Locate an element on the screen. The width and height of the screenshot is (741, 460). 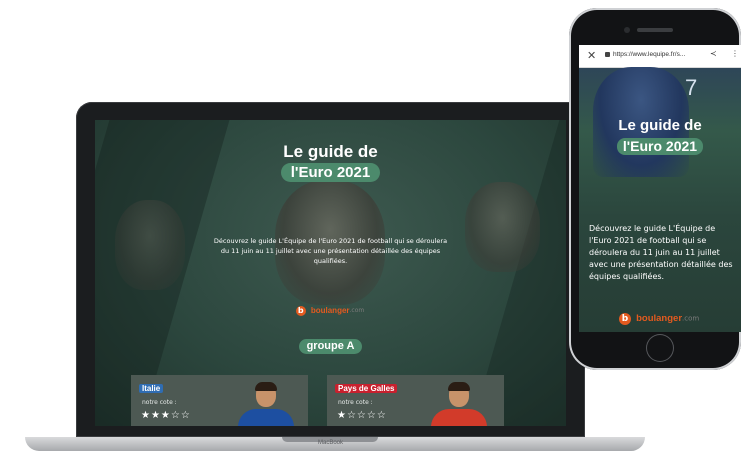
close-icon: ✕ is located at coordinates (591, 56).